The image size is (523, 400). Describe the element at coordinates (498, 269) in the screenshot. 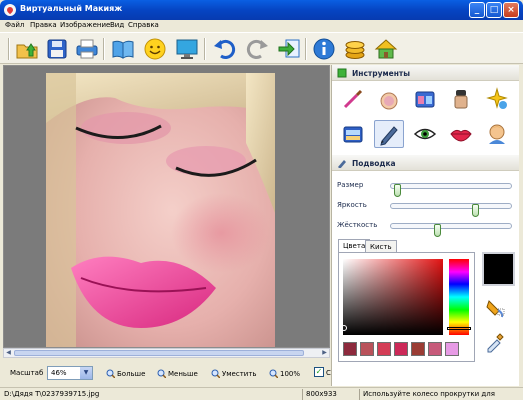

I see `current-color` at that location.